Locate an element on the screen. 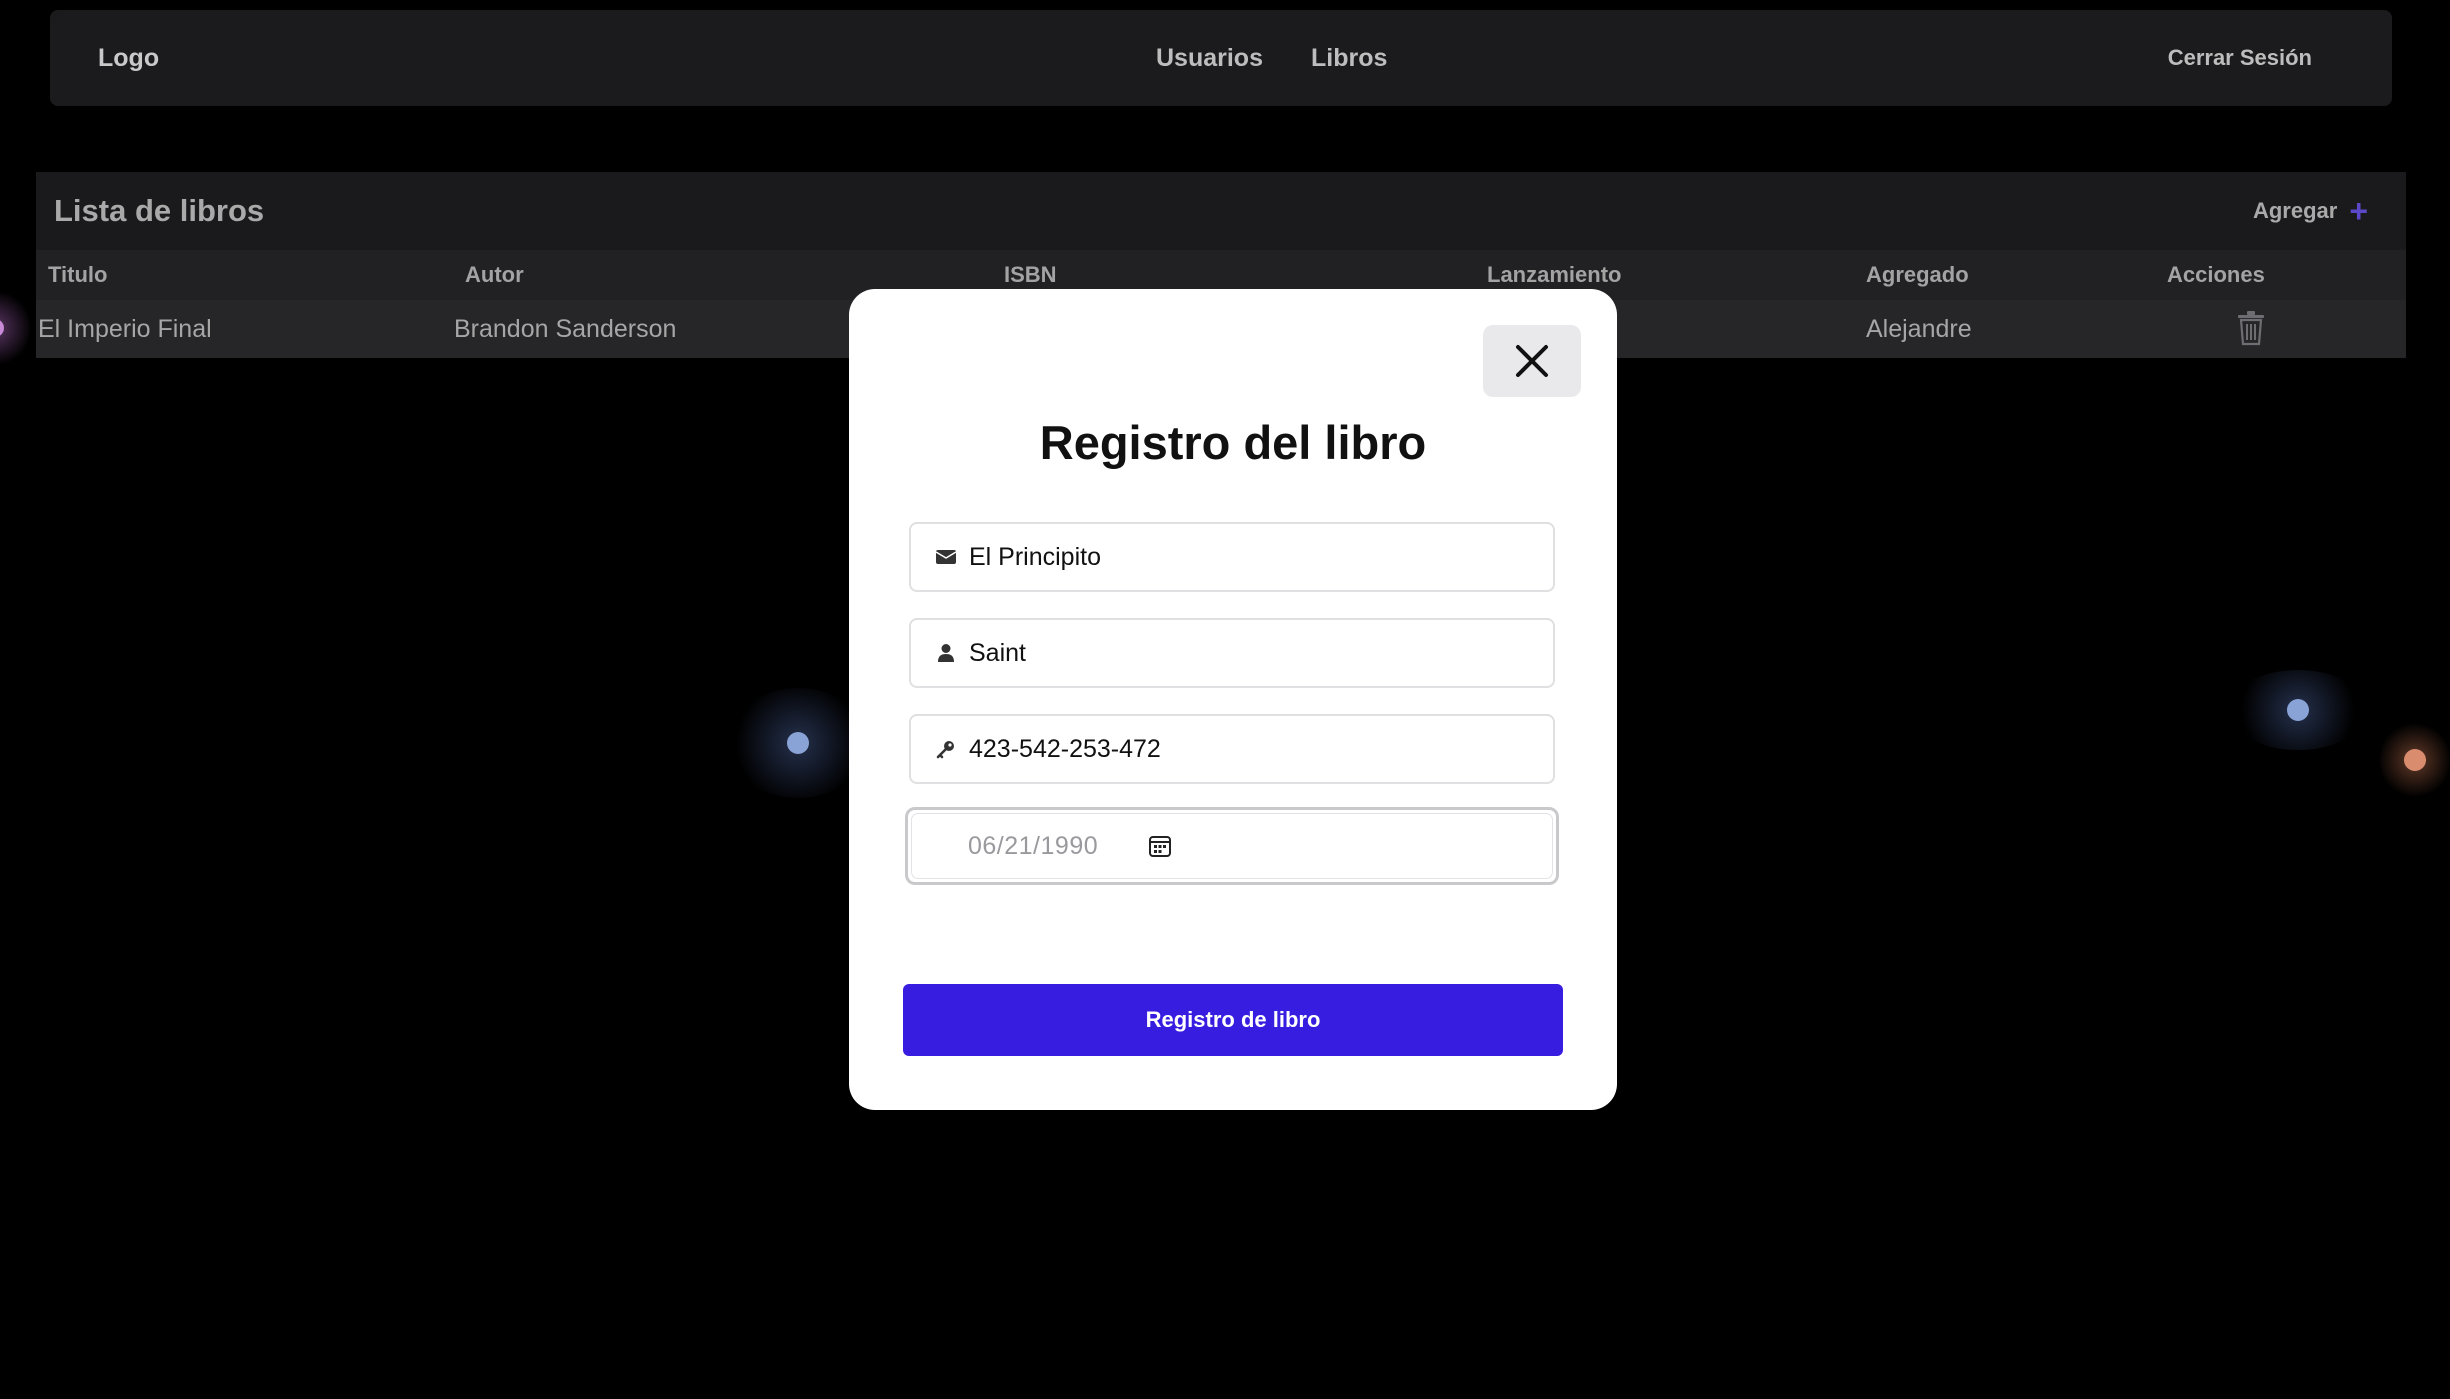 The width and height of the screenshot is (2450, 1399). release-date-field: 06/21/1990 is located at coordinates (1232, 846).